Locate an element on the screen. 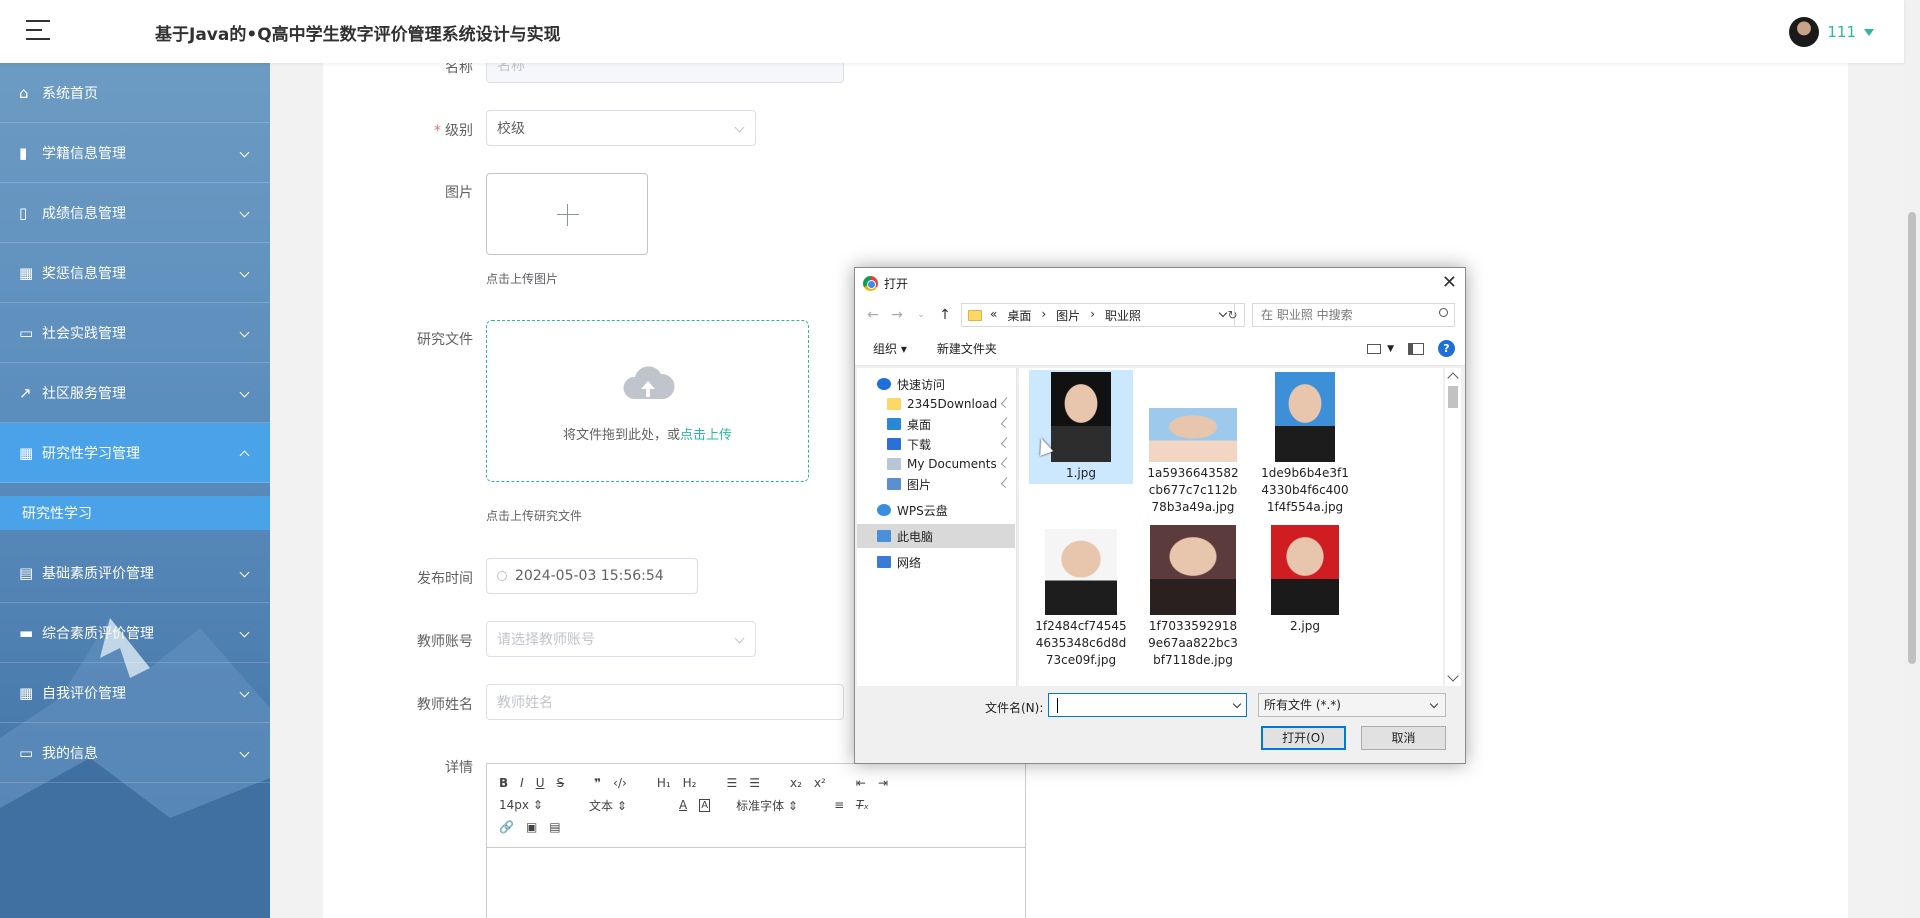 Image resolution: width=1920 pixels, height=918 pixels. outdent-icon: ⇤ is located at coordinates (861, 783).